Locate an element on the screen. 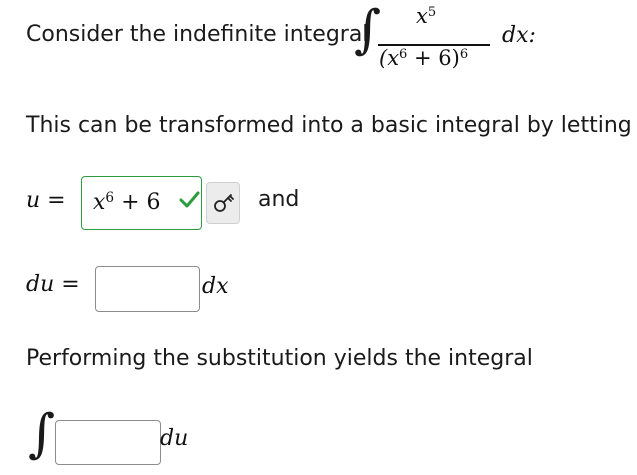 This screenshot has height=475, width=637. denominator-rest: + 6) is located at coordinates (433, 58).